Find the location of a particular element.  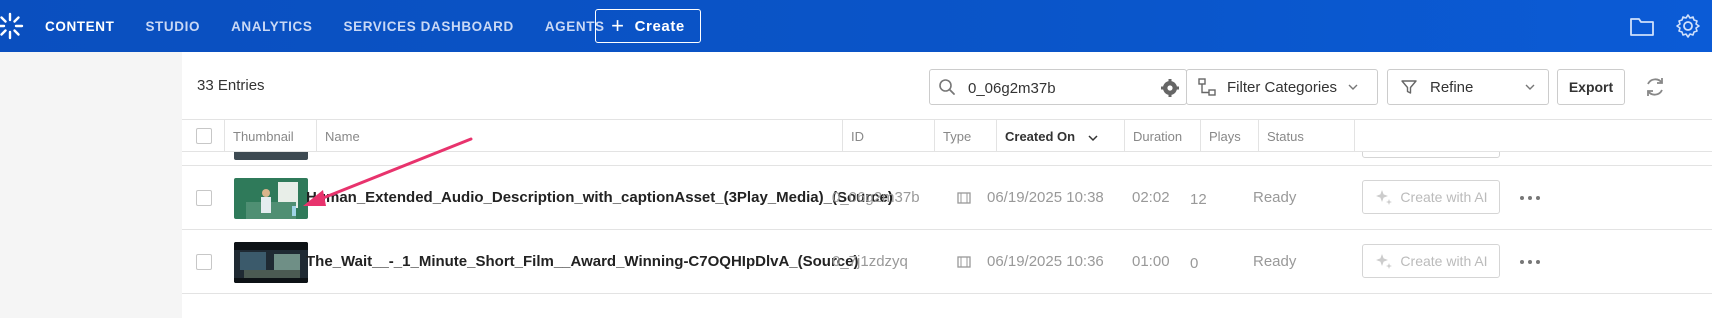

folder-icon is located at coordinates (1642, 26).